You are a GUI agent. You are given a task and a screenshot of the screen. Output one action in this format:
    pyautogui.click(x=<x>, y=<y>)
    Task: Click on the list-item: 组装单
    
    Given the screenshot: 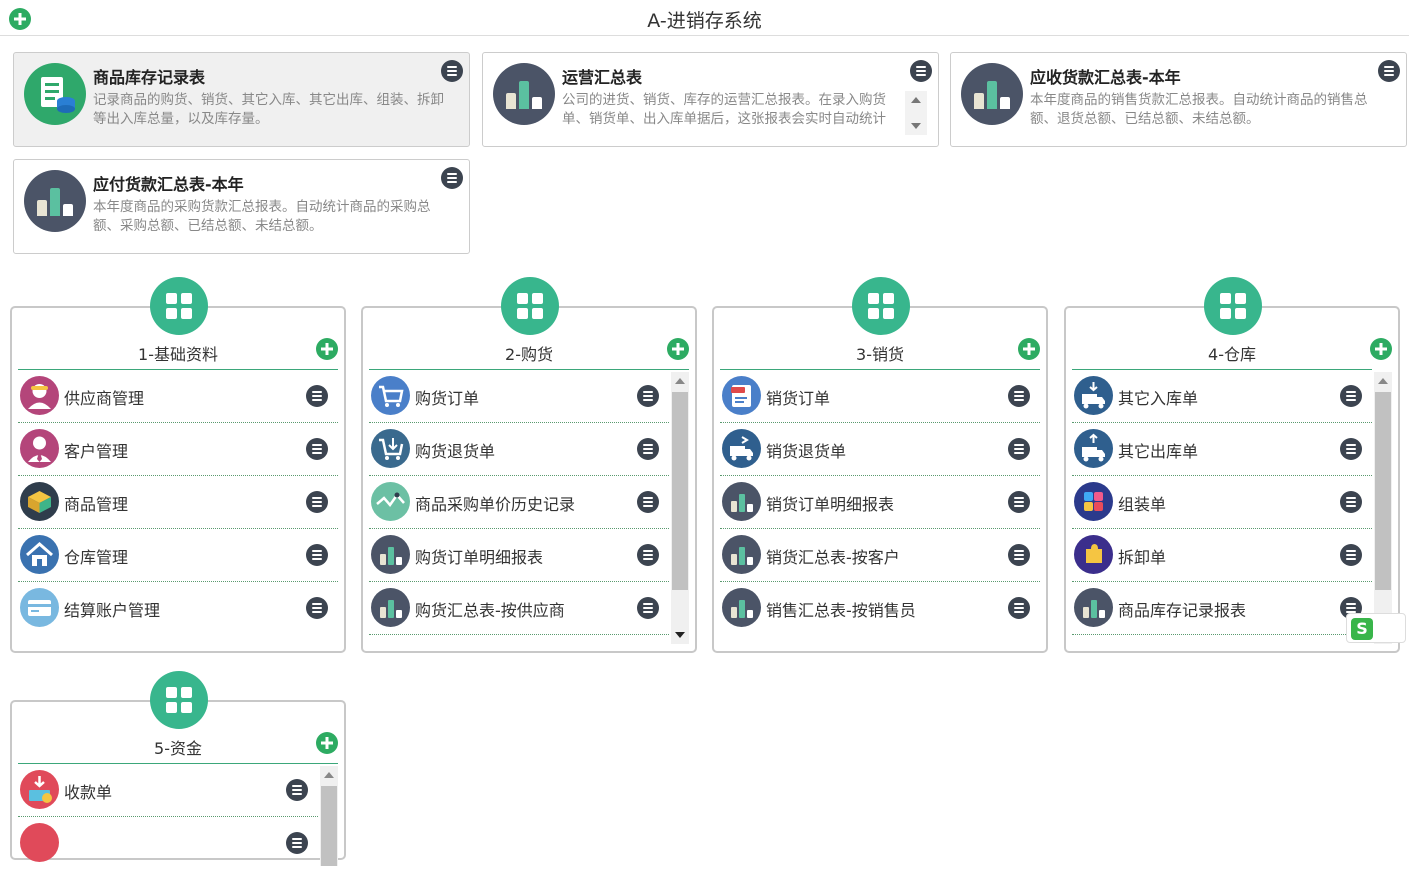 What is the action you would take?
    pyautogui.click(x=1222, y=502)
    